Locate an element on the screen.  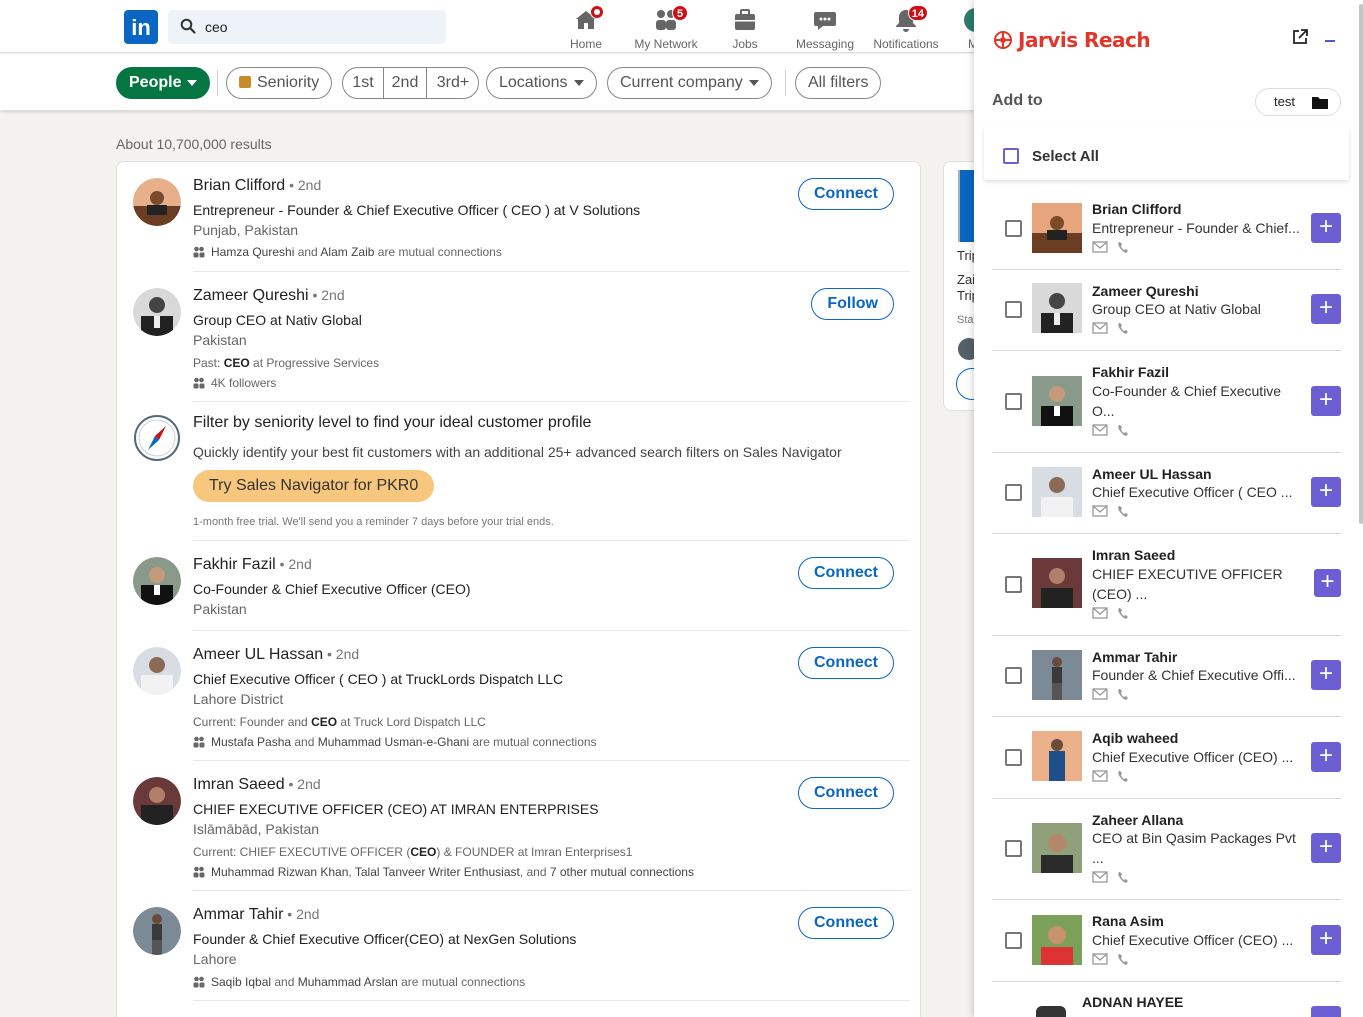
open-external-icon is located at coordinates (1300, 37).